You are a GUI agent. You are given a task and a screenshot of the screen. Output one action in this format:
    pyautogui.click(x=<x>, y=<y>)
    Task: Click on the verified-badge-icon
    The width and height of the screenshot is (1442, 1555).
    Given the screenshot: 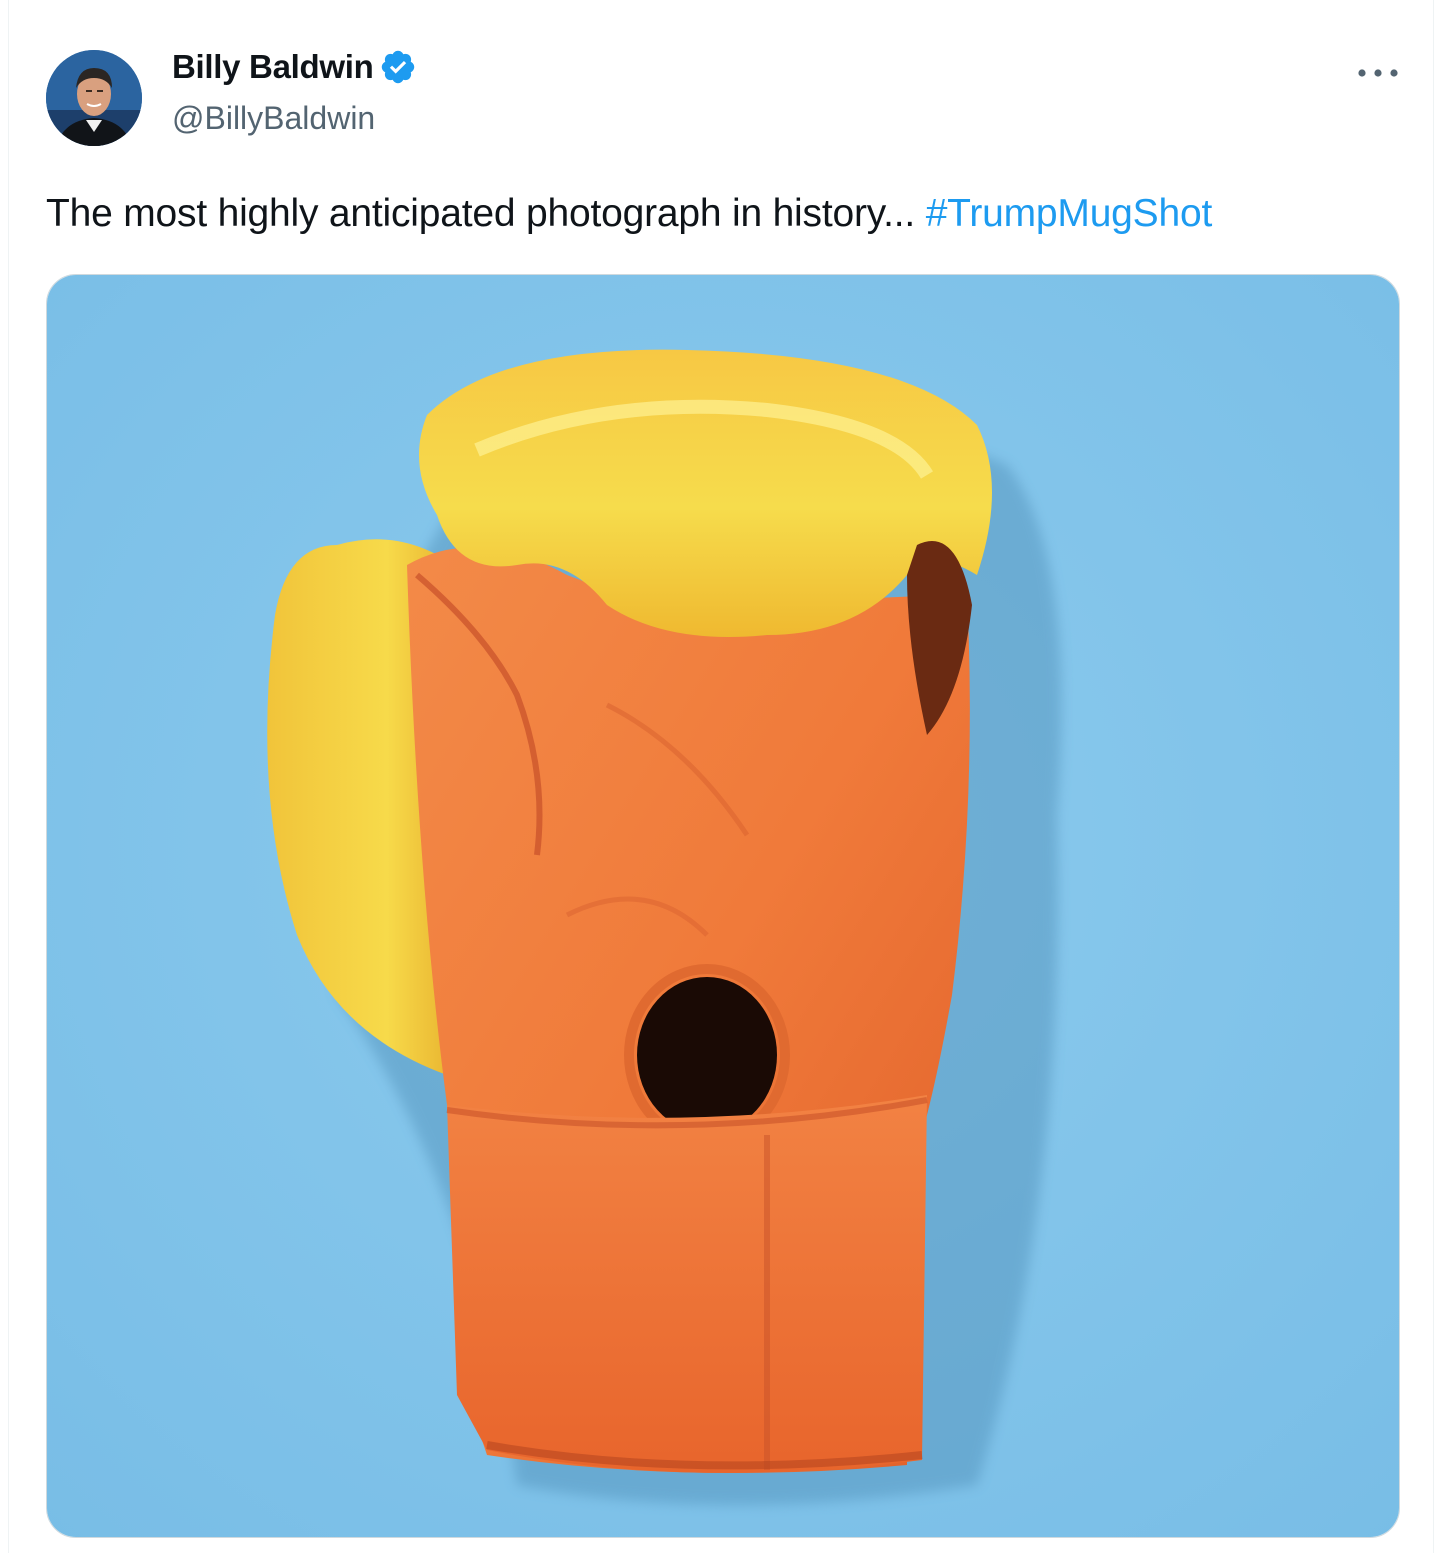 What is the action you would take?
    pyautogui.click(x=398, y=67)
    